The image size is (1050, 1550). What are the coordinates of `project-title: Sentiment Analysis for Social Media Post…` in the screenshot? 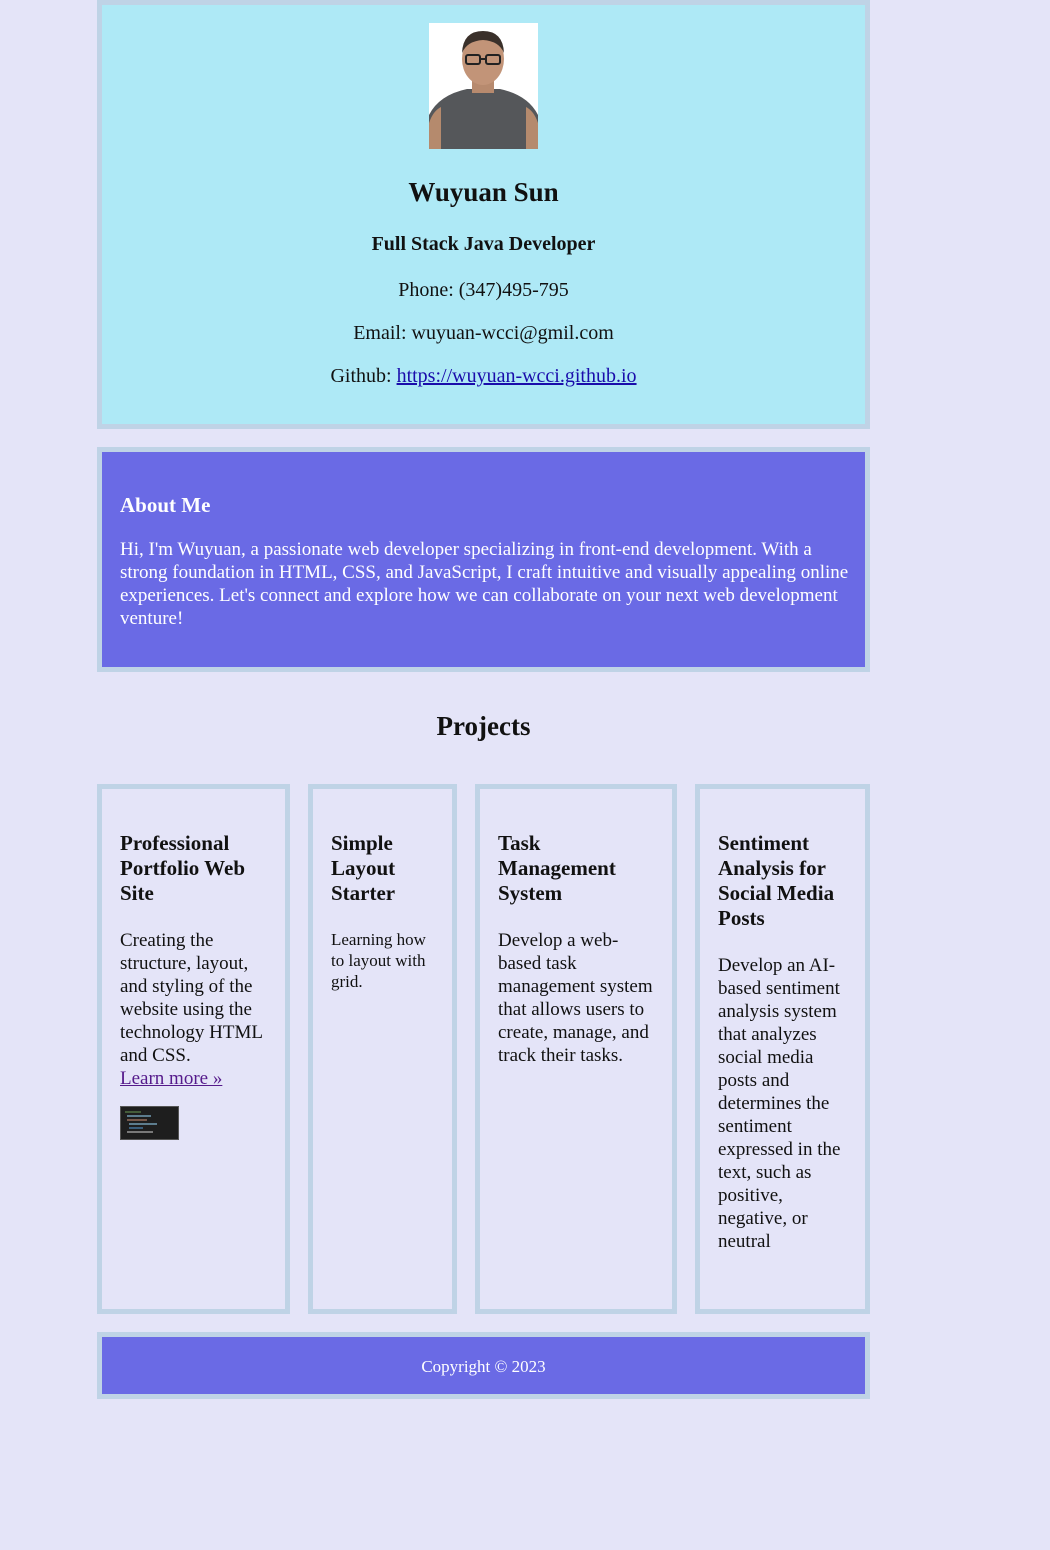 It's located at (776, 880).